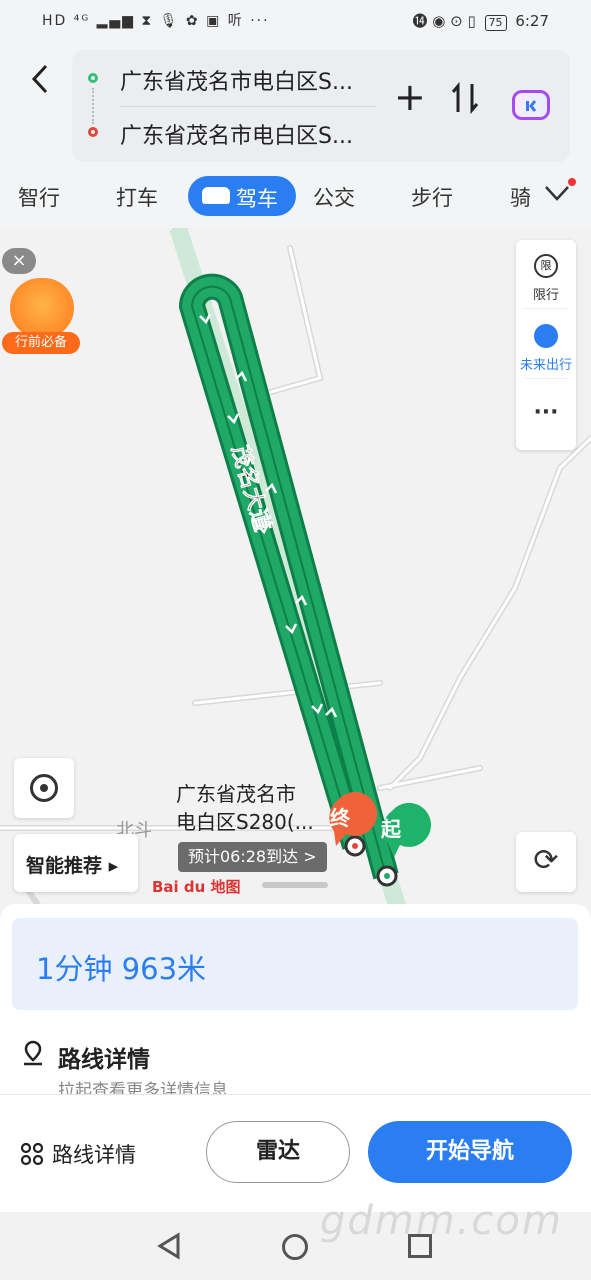  What do you see at coordinates (295, 885) in the screenshot?
I see `sheet-drag-handle` at bounding box center [295, 885].